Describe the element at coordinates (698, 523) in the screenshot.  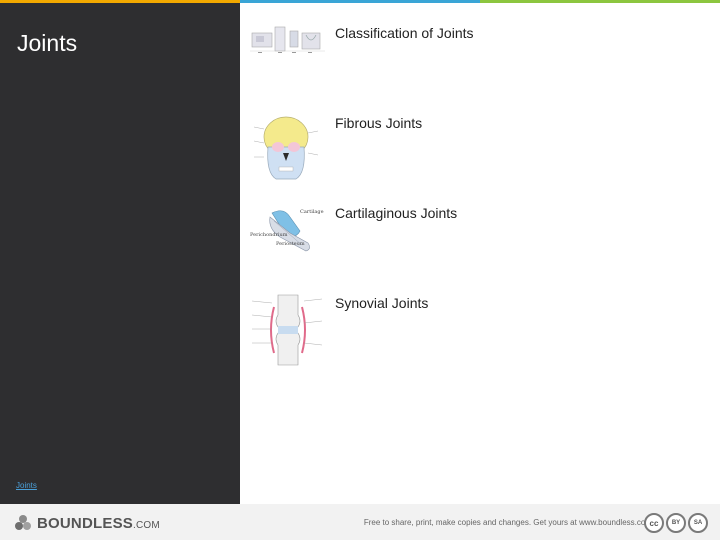
I see `sa-share-alike-icon: SA` at that location.